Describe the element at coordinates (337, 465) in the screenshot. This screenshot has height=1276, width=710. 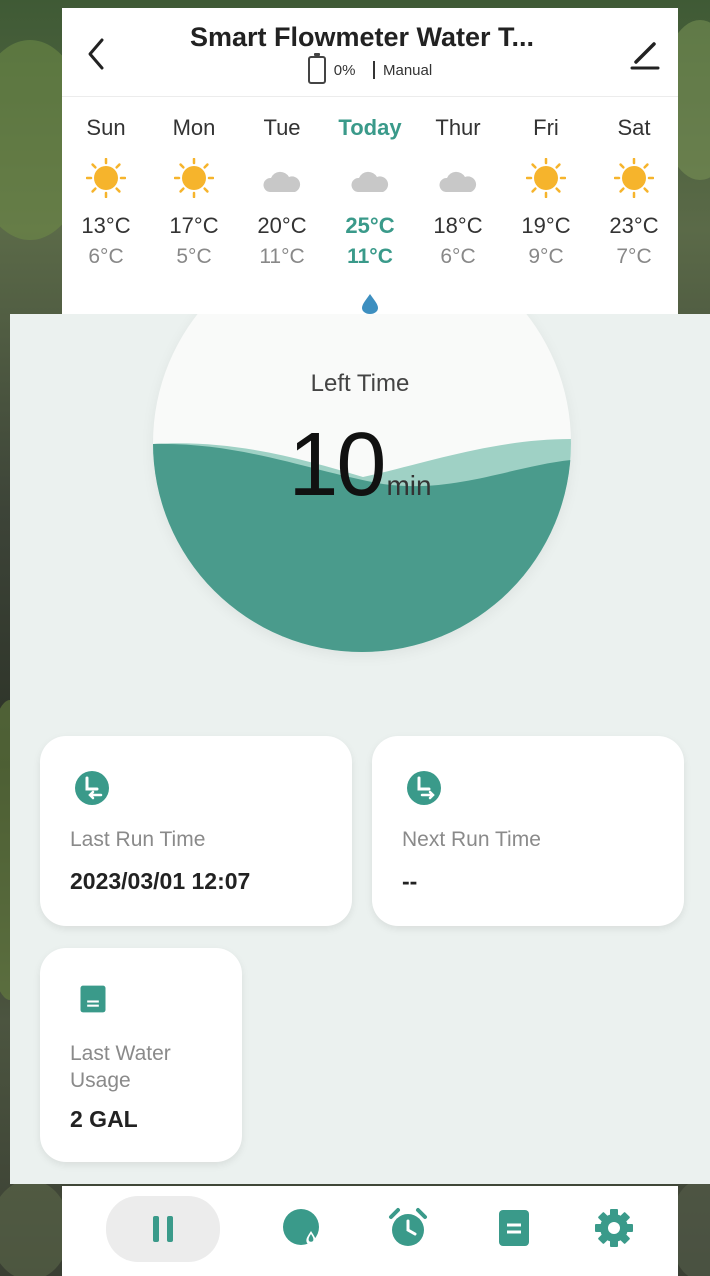
I see `left-time-value: 10` at that location.